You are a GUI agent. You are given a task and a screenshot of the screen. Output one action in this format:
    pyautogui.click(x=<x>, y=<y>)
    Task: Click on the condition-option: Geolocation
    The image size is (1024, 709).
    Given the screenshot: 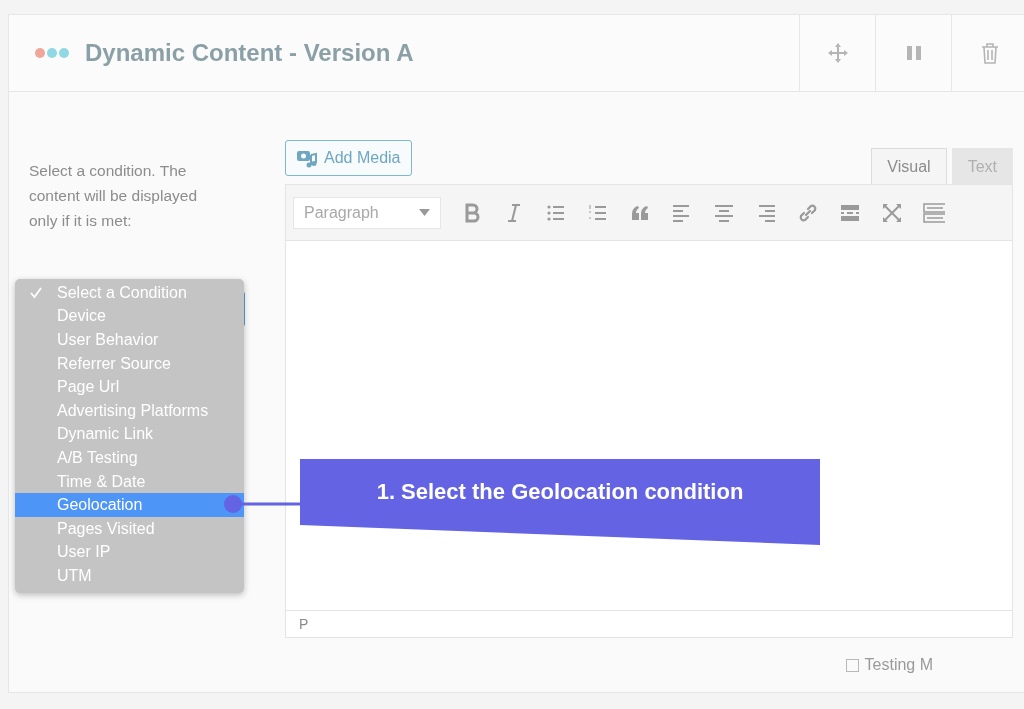 What is the action you would take?
    pyautogui.click(x=129, y=505)
    